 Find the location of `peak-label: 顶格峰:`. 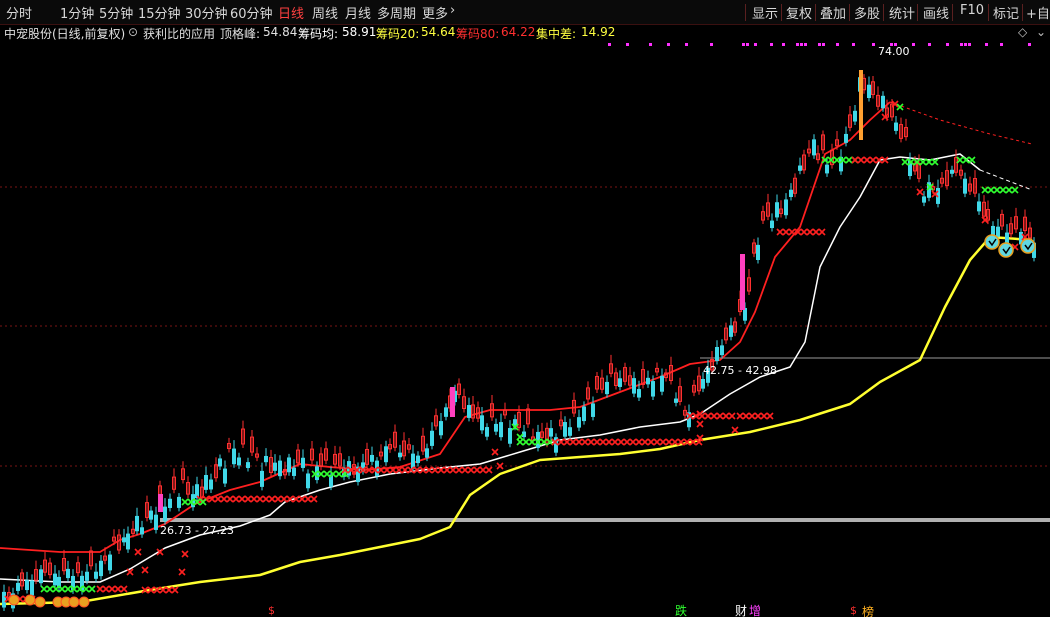

peak-label: 顶格峰: is located at coordinates (240, 34).